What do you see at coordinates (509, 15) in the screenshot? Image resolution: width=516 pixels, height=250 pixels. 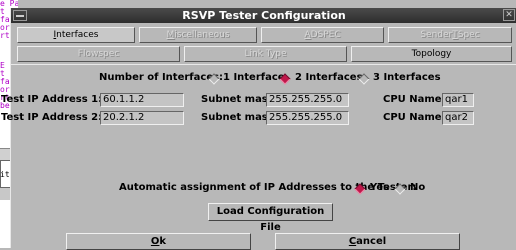 I see `close-icon: ✕` at bounding box center [509, 15].